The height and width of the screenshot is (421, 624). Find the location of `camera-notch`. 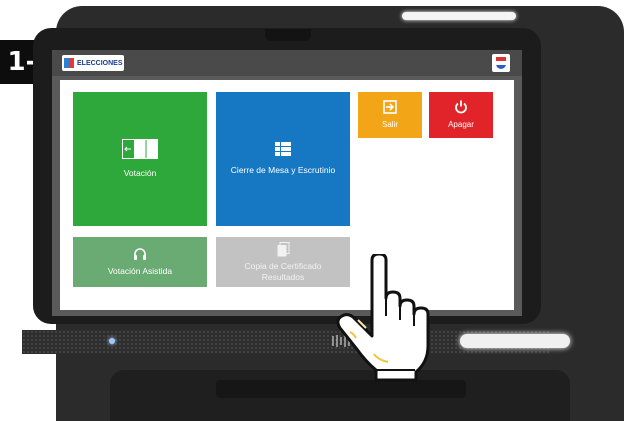

camera-notch is located at coordinates (288, 35).